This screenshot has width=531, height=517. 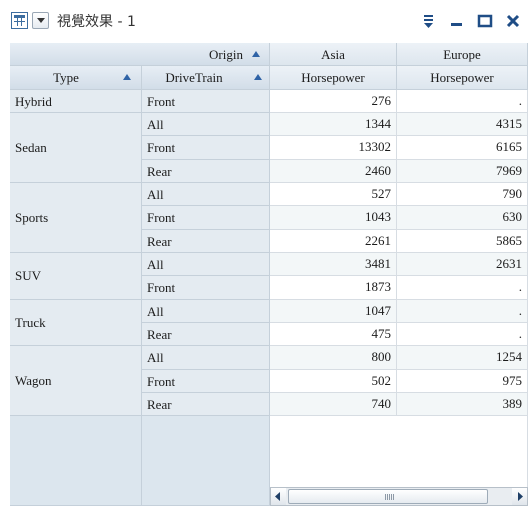 I want to click on measure-header-europe: Horsepower, so click(x=462, y=78).